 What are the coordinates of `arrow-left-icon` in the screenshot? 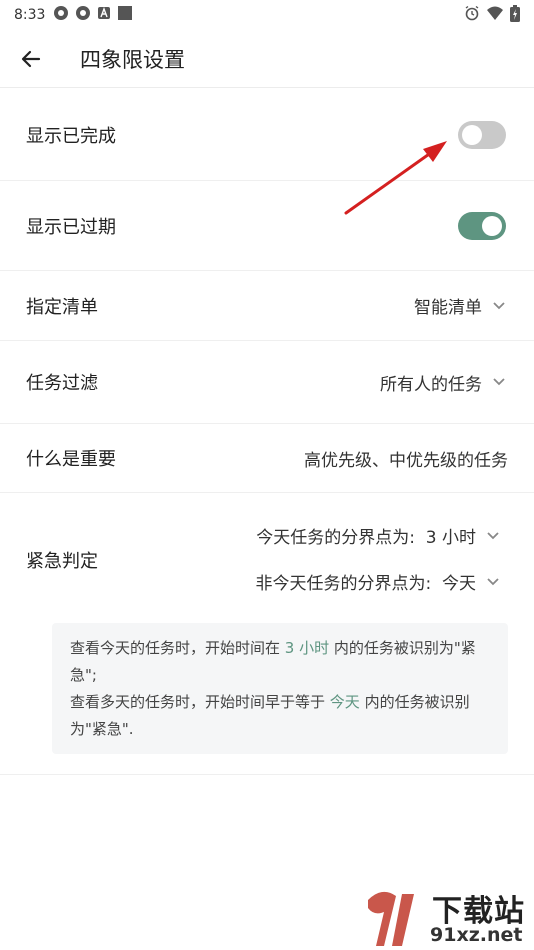 It's located at (31, 58).